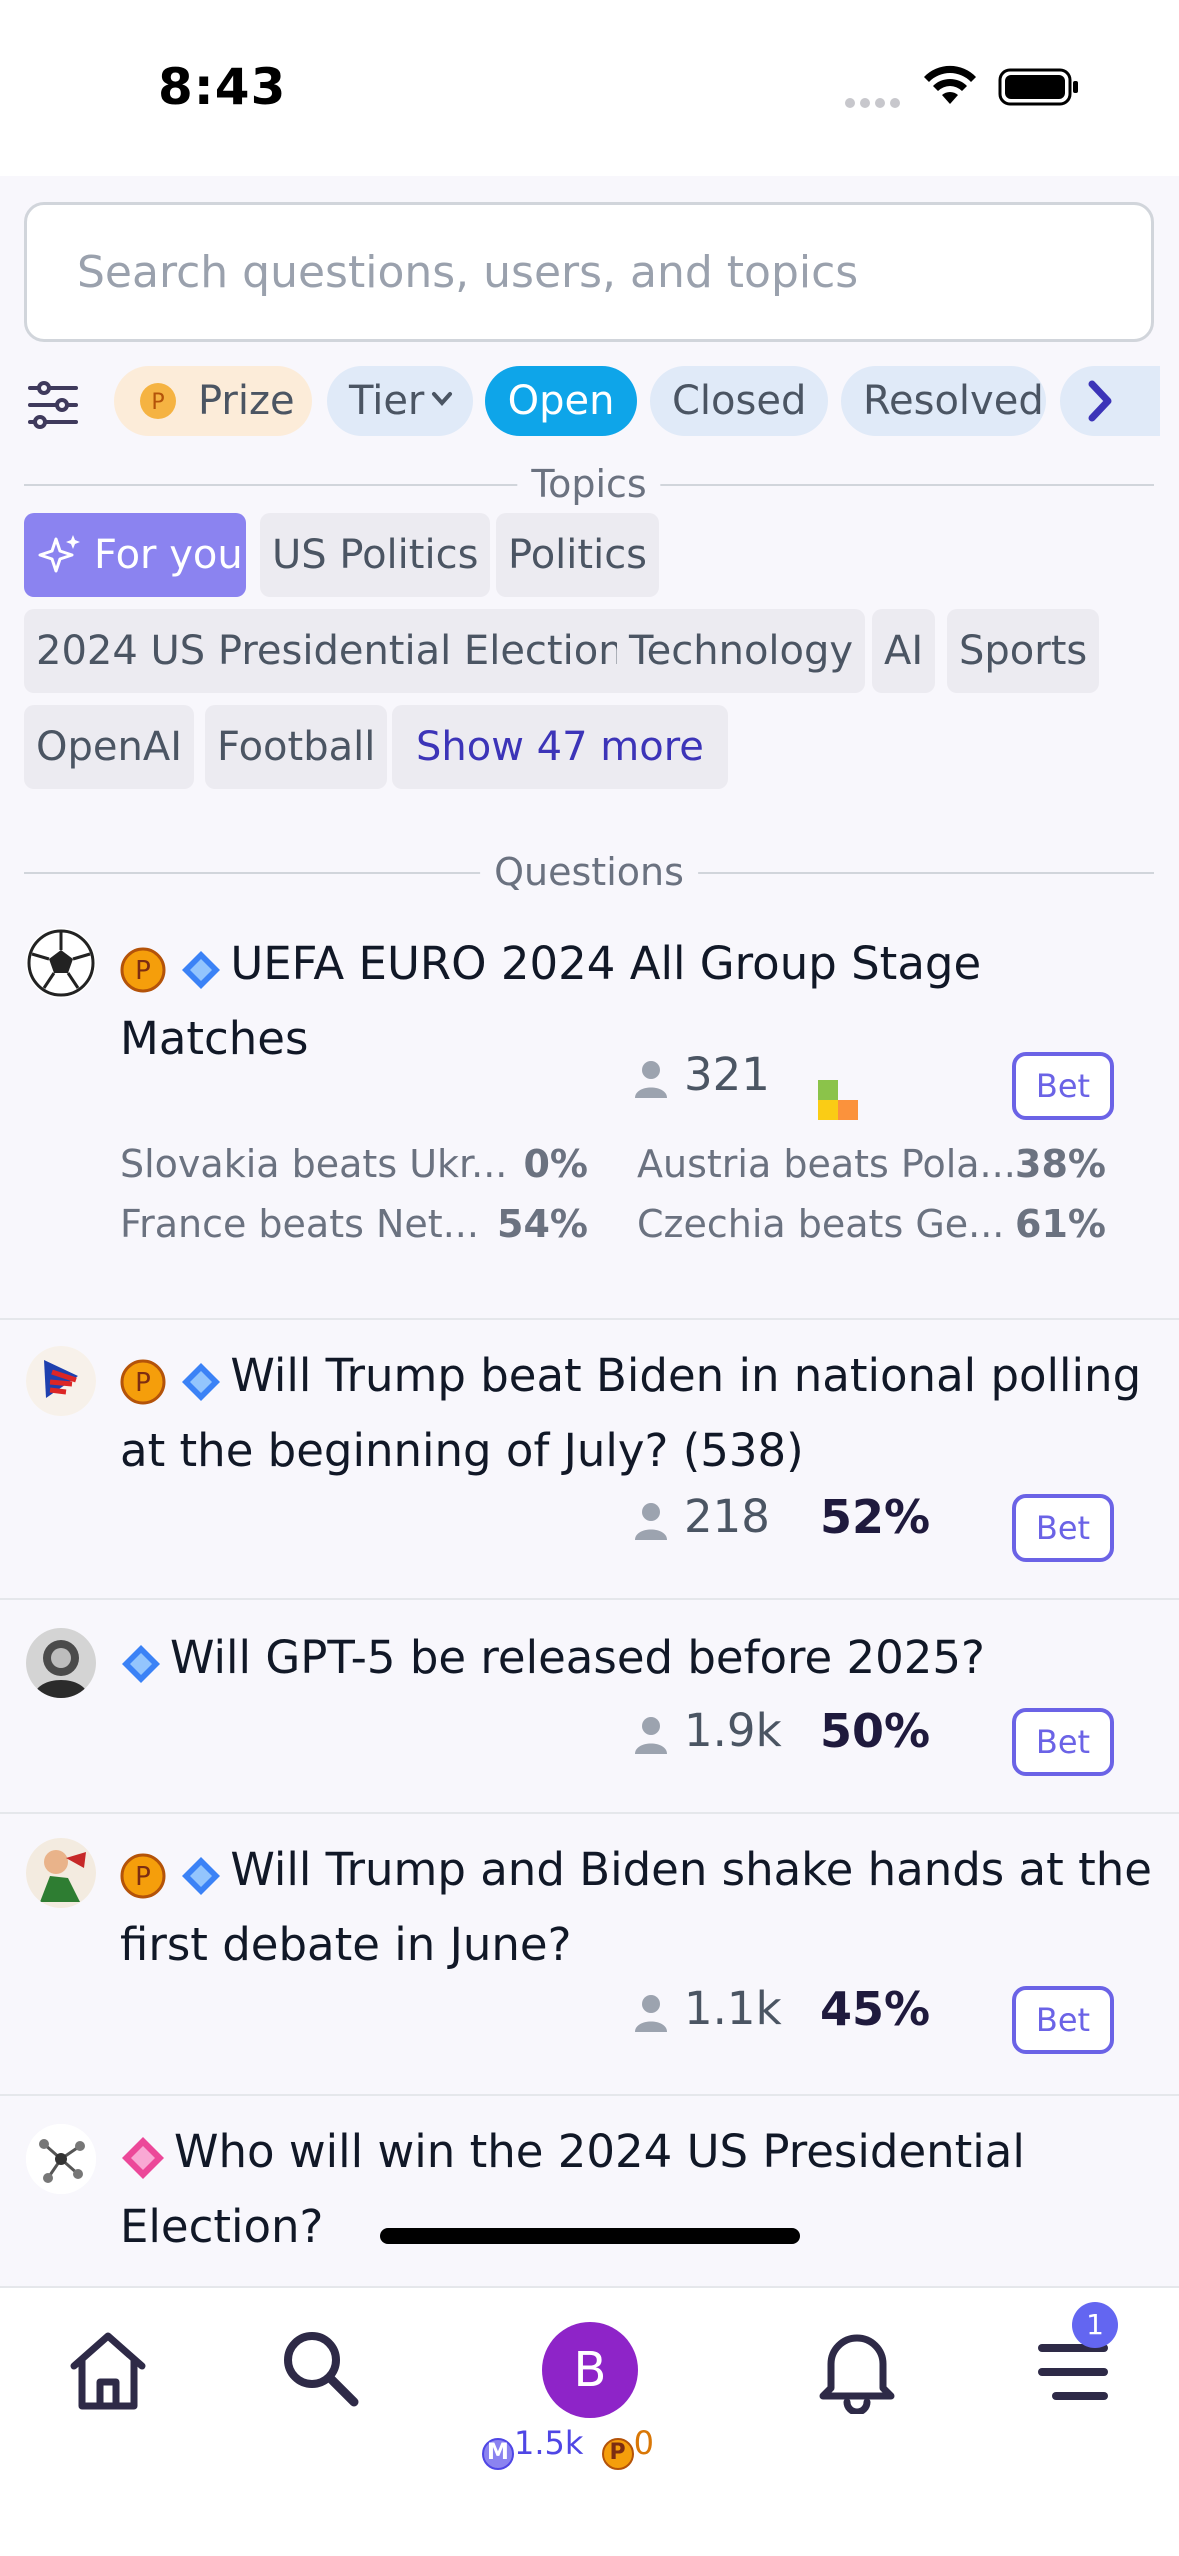  What do you see at coordinates (375, 555) in the screenshot?
I see `topic-us-politics: US Politics` at bounding box center [375, 555].